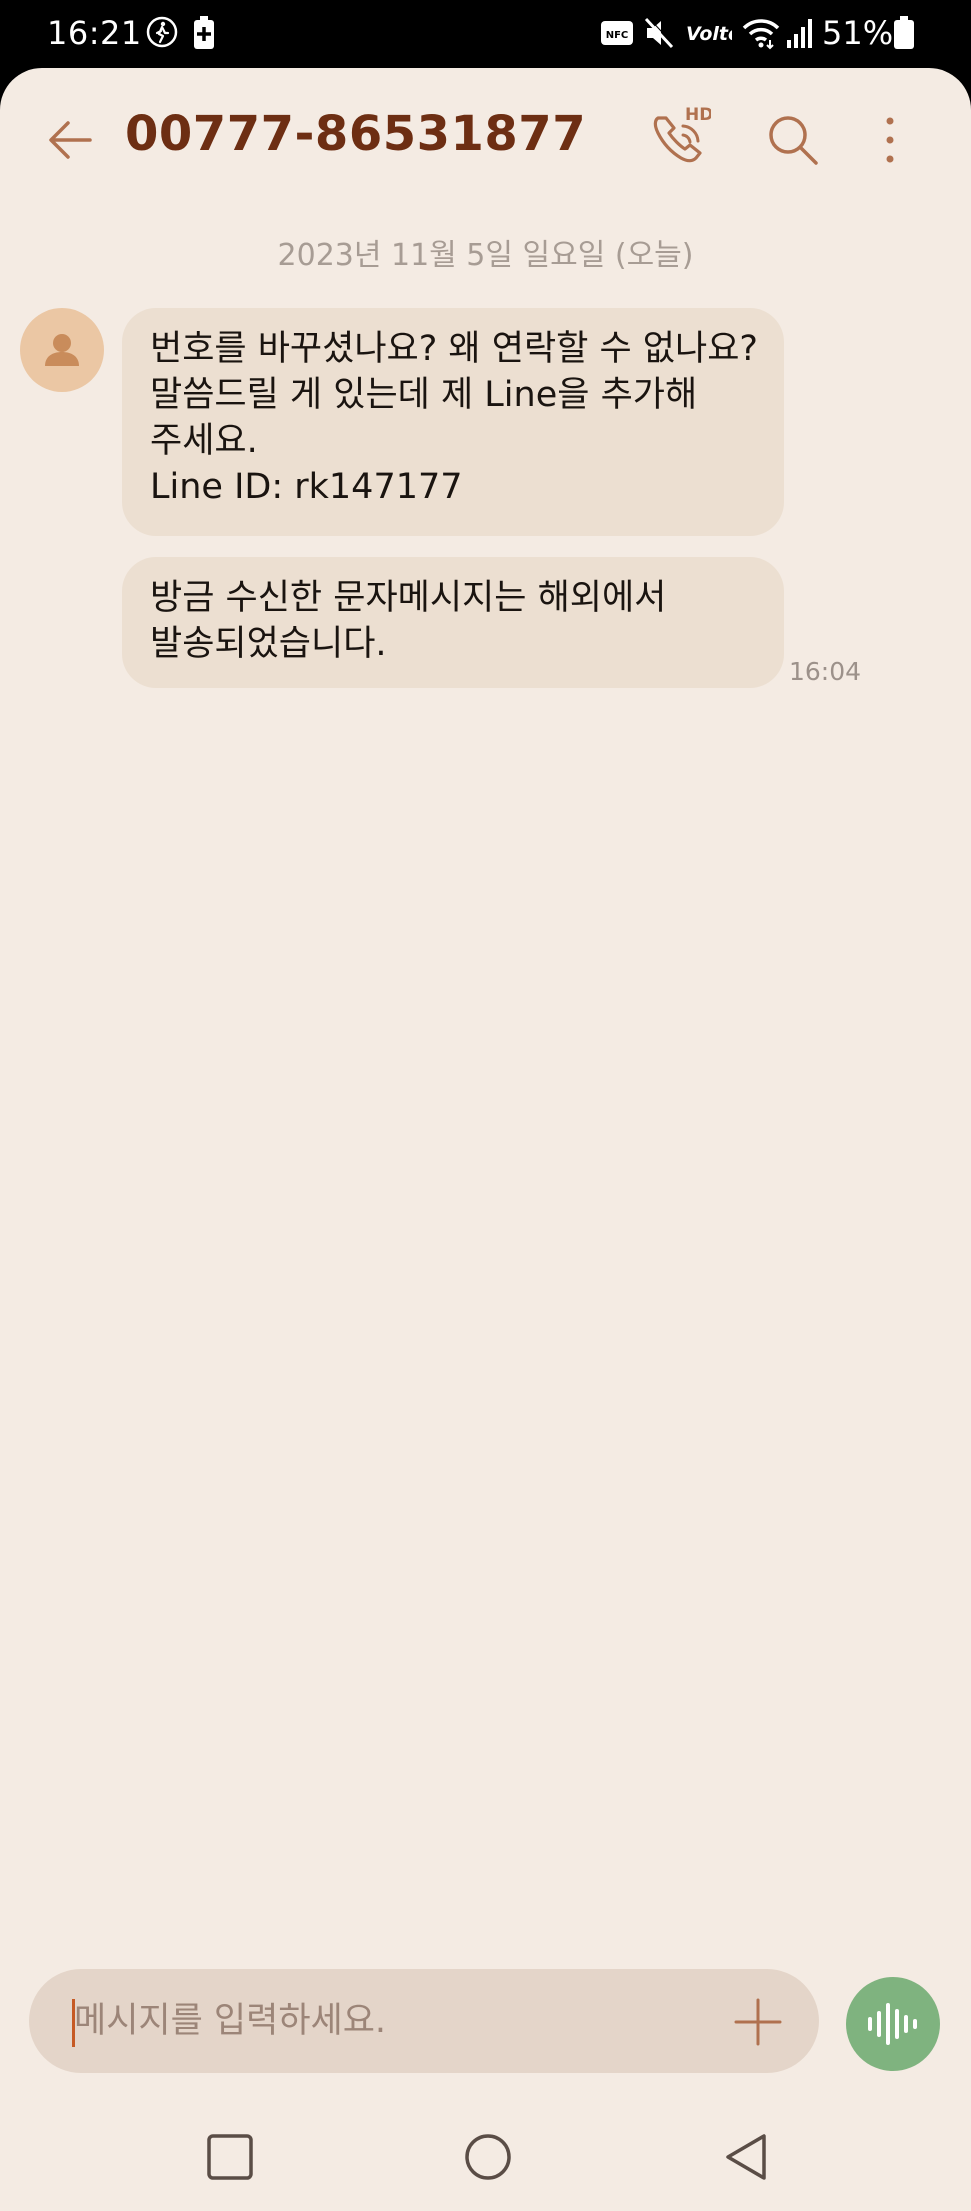 This screenshot has width=971, height=2211. I want to click on signal-icon, so click(799, 33).